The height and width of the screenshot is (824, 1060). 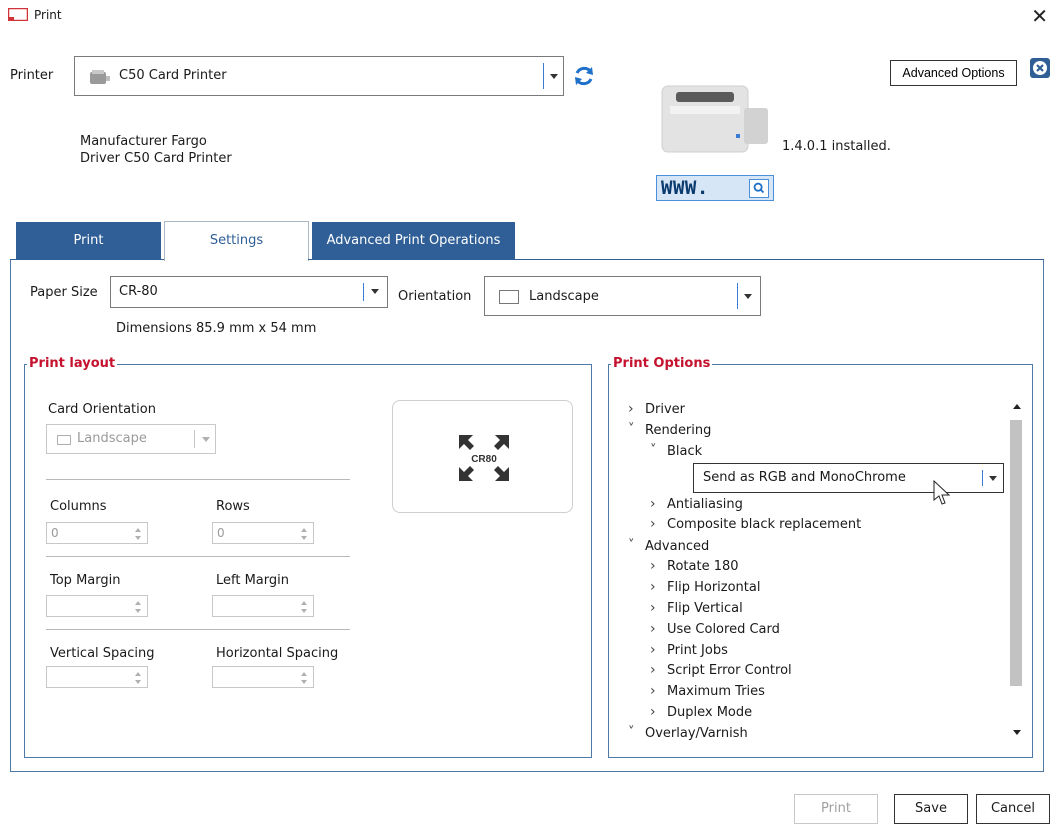 I want to click on website-search-button: WWW., so click(x=715, y=188).